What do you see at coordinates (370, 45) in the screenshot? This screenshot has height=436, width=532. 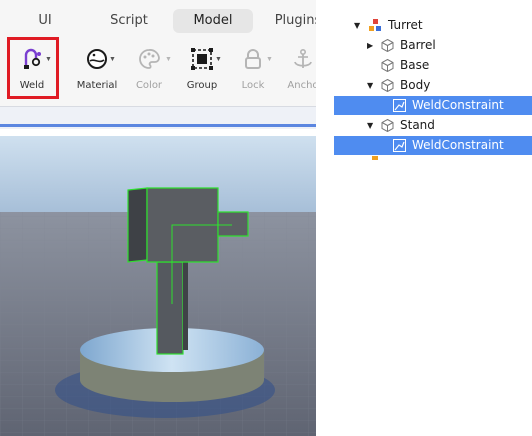 I see `expand-arrow-icon: ▶` at bounding box center [370, 45].